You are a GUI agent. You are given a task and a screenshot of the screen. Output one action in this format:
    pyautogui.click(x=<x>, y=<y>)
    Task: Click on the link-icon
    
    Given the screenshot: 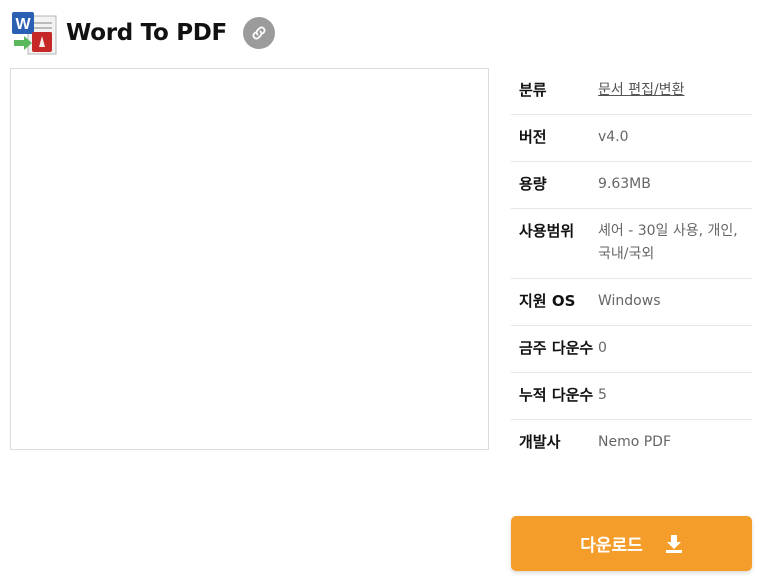 What is the action you would take?
    pyautogui.click(x=259, y=33)
    